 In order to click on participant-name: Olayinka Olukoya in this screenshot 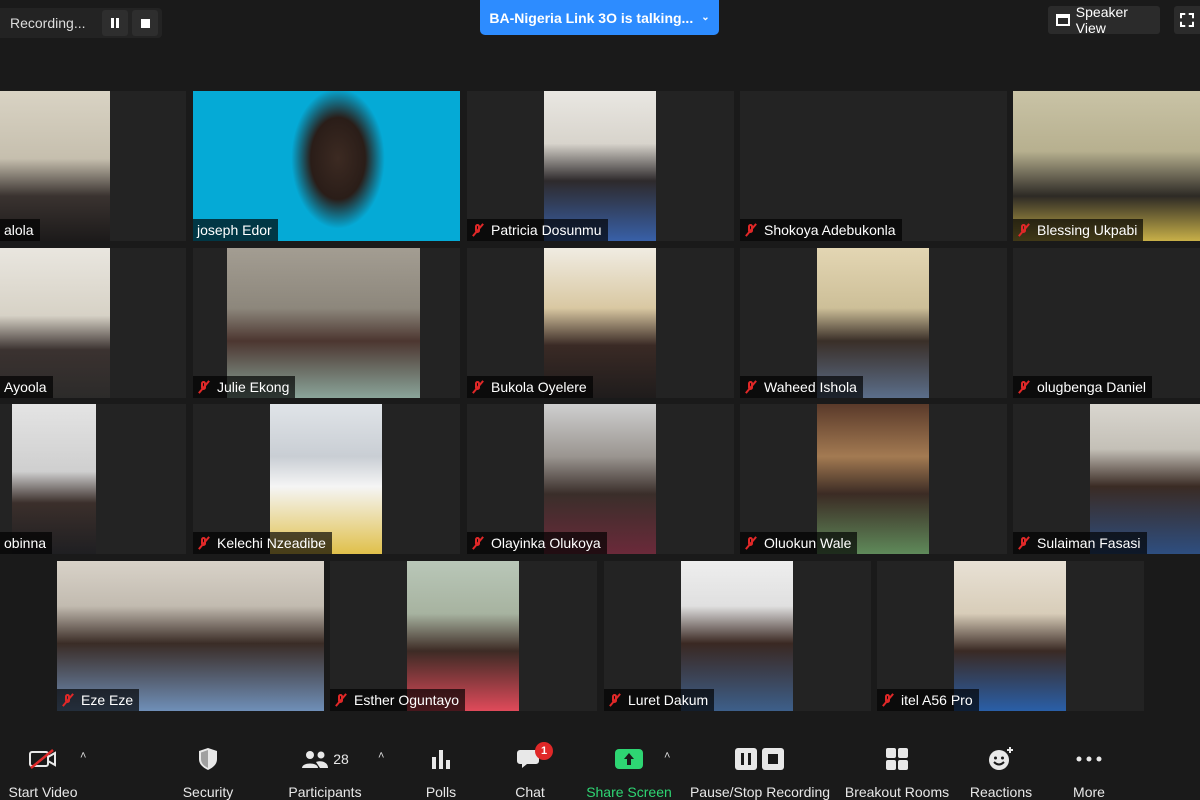, I will do `click(546, 543)`.